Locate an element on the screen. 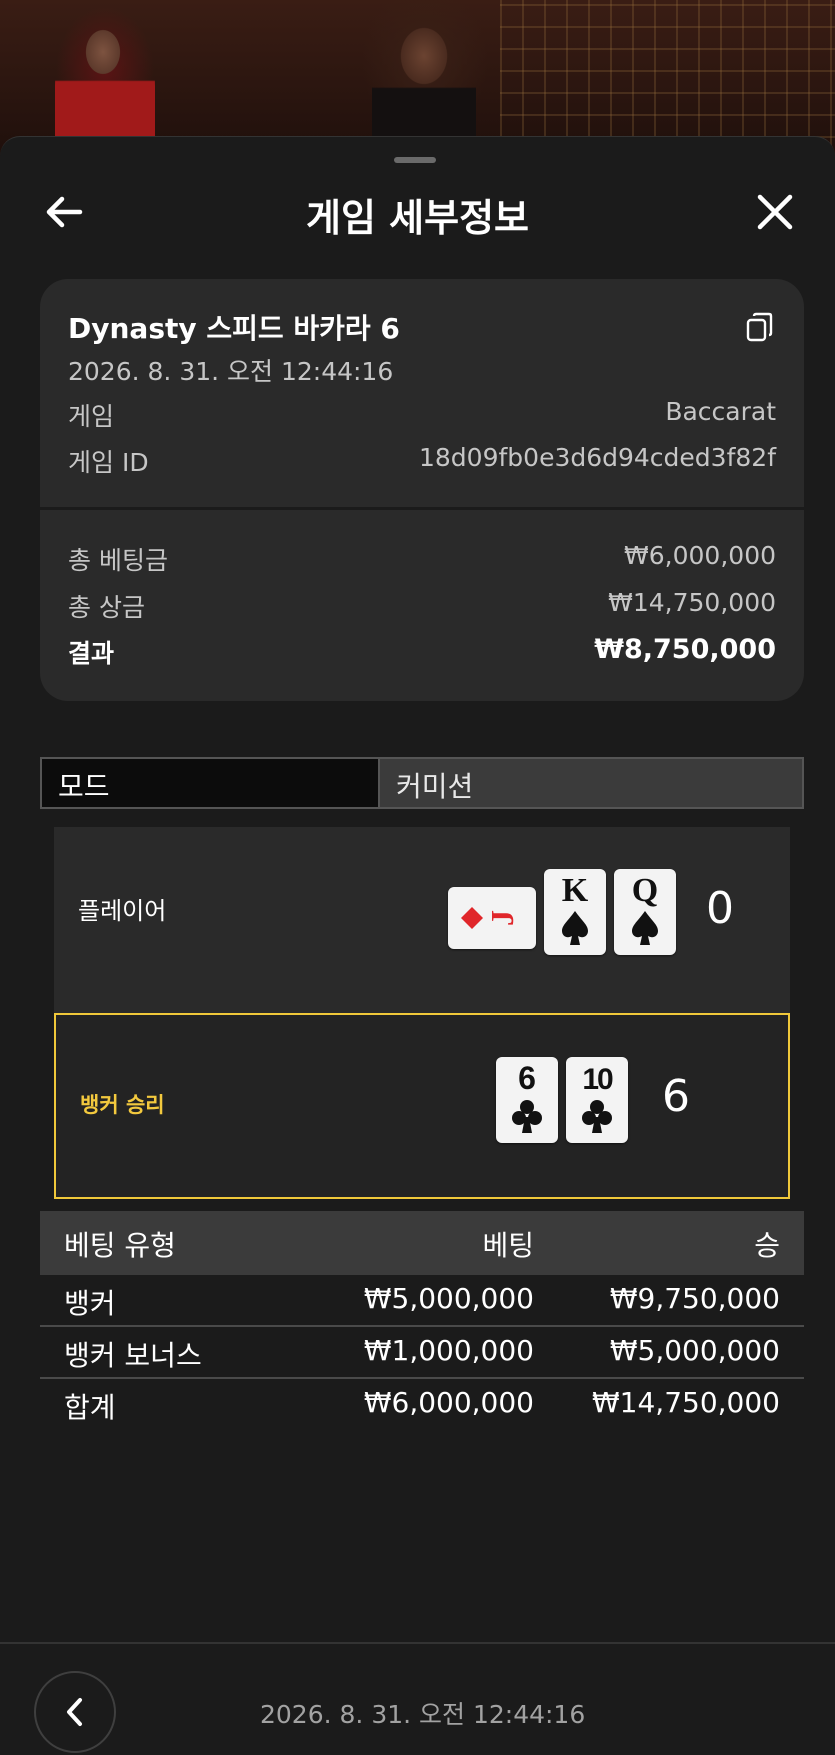 This screenshot has height=1755, width=835. previous-game-button is located at coordinates (75, 1712).